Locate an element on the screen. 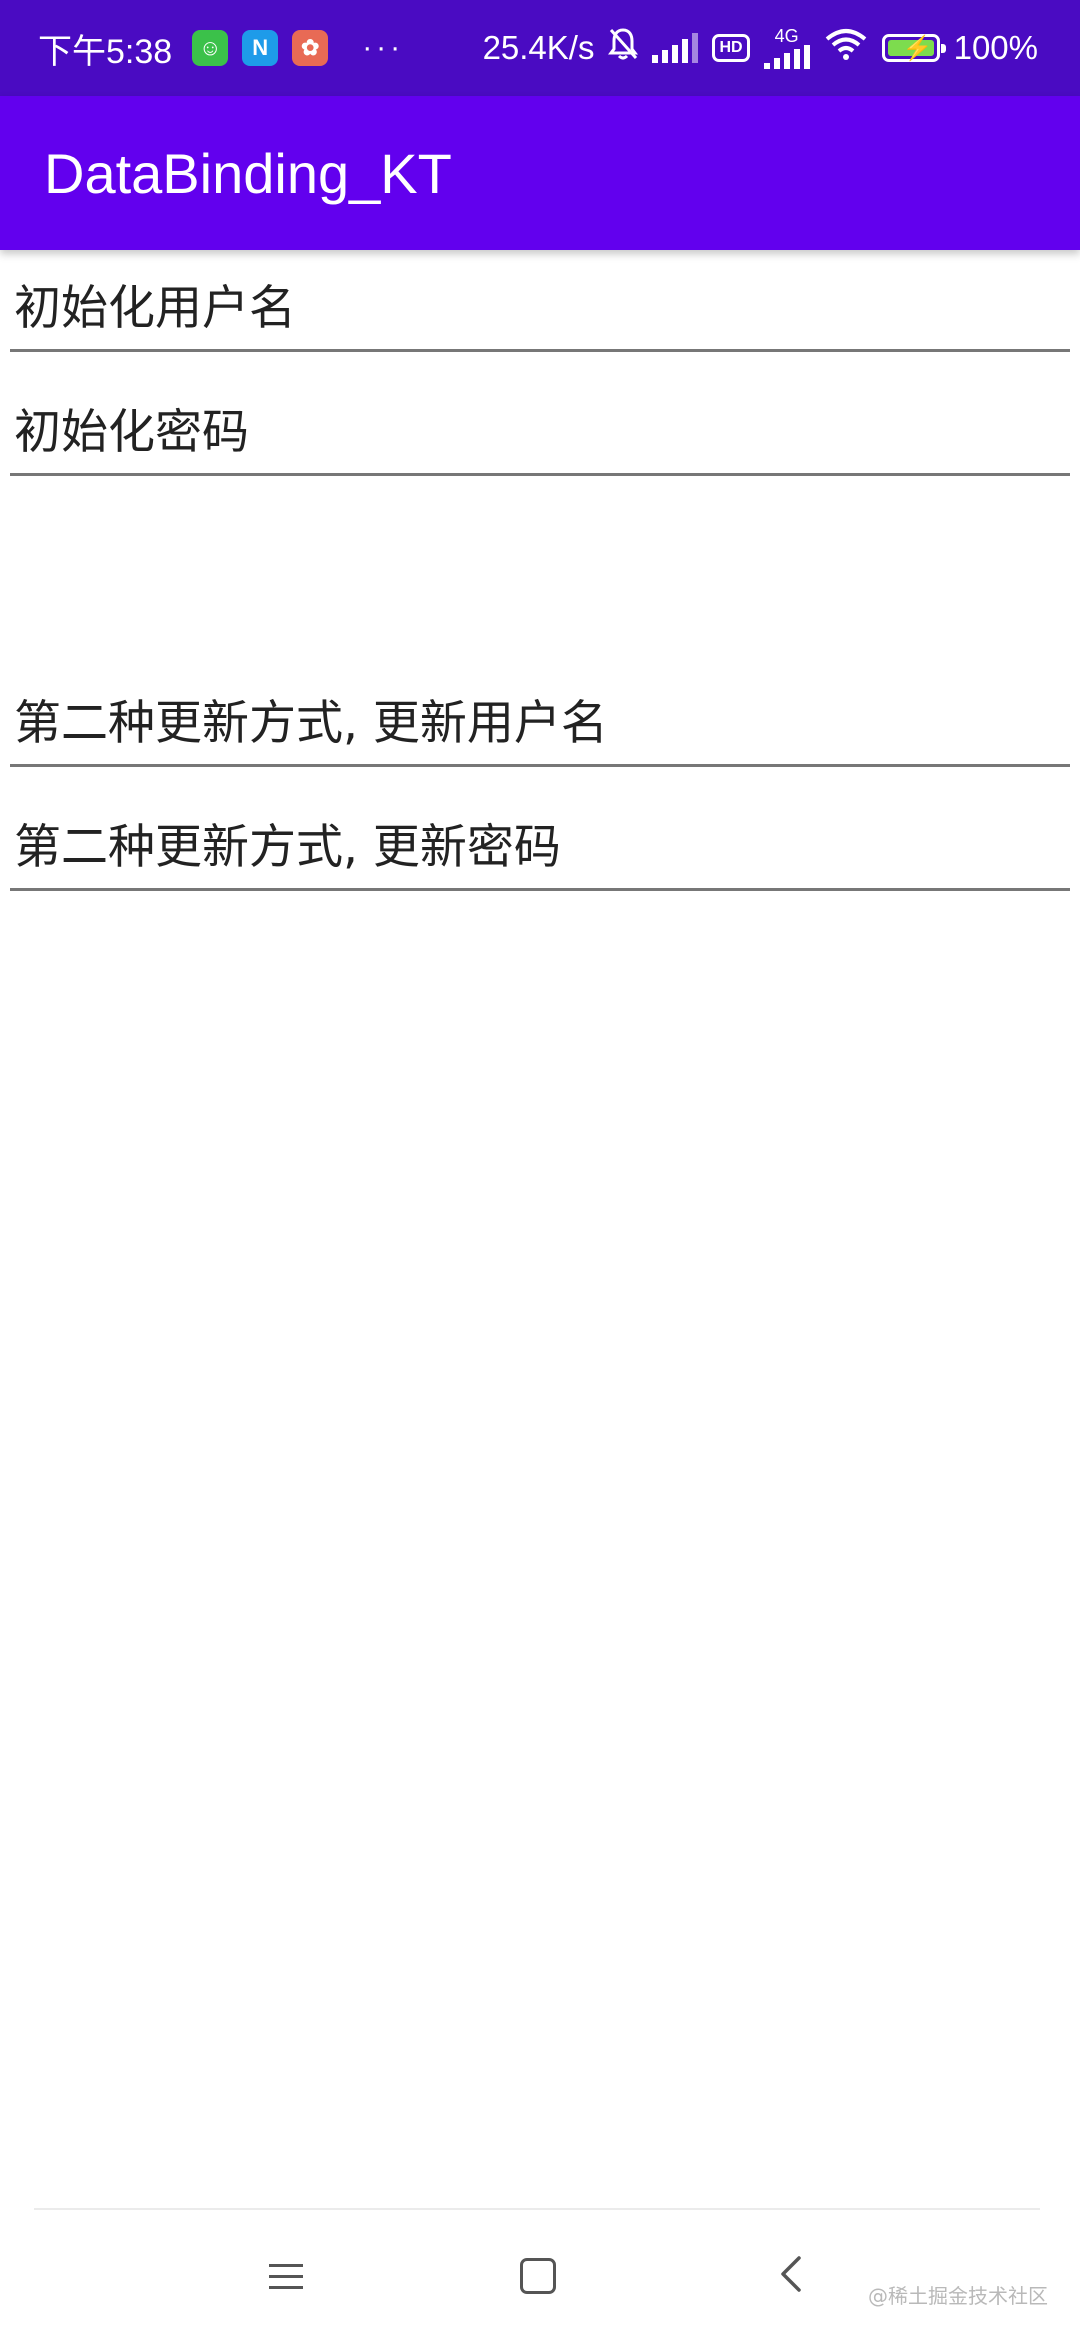  n-app-icon: N is located at coordinates (260, 48).